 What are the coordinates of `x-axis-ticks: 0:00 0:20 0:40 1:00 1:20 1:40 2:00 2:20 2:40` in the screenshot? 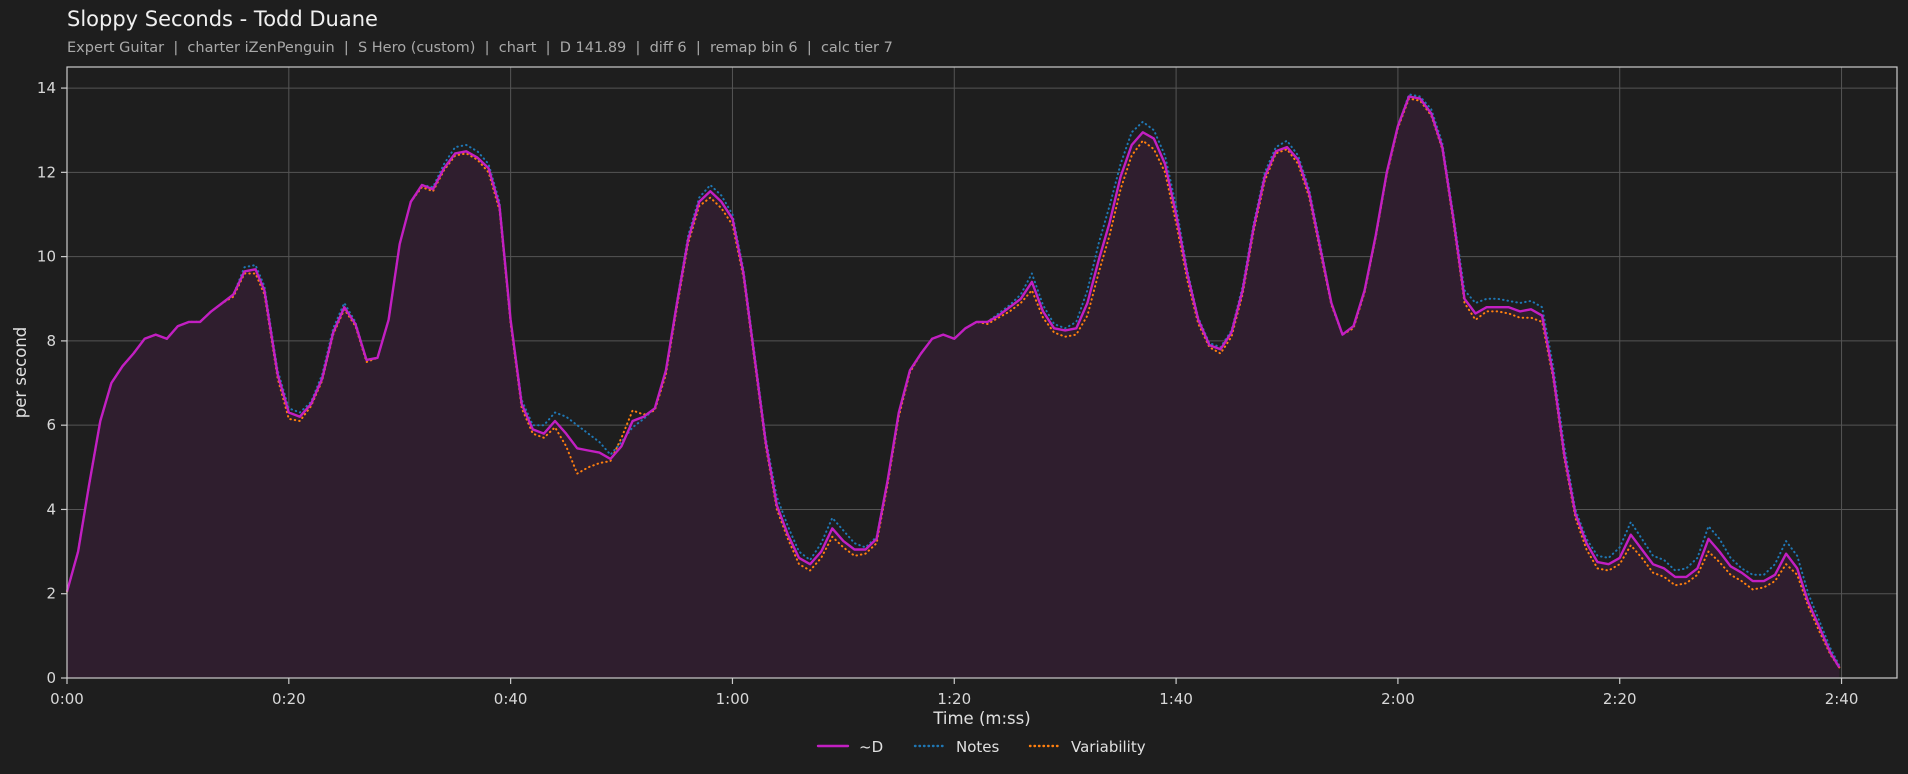 It's located at (954, 693).